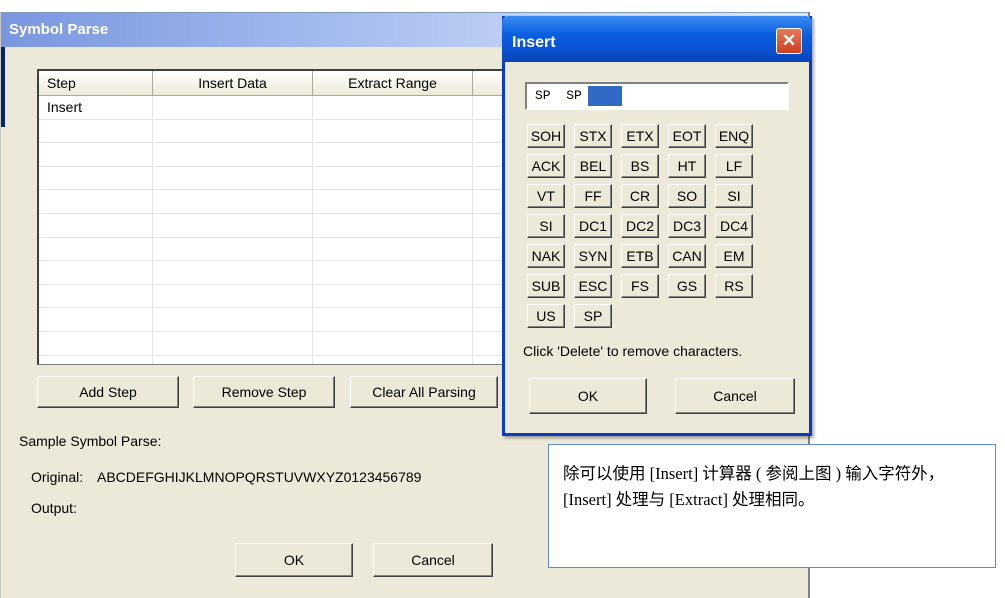 This screenshot has width=1005, height=598. What do you see at coordinates (294, 560) in the screenshot?
I see `ok-button: OK` at bounding box center [294, 560].